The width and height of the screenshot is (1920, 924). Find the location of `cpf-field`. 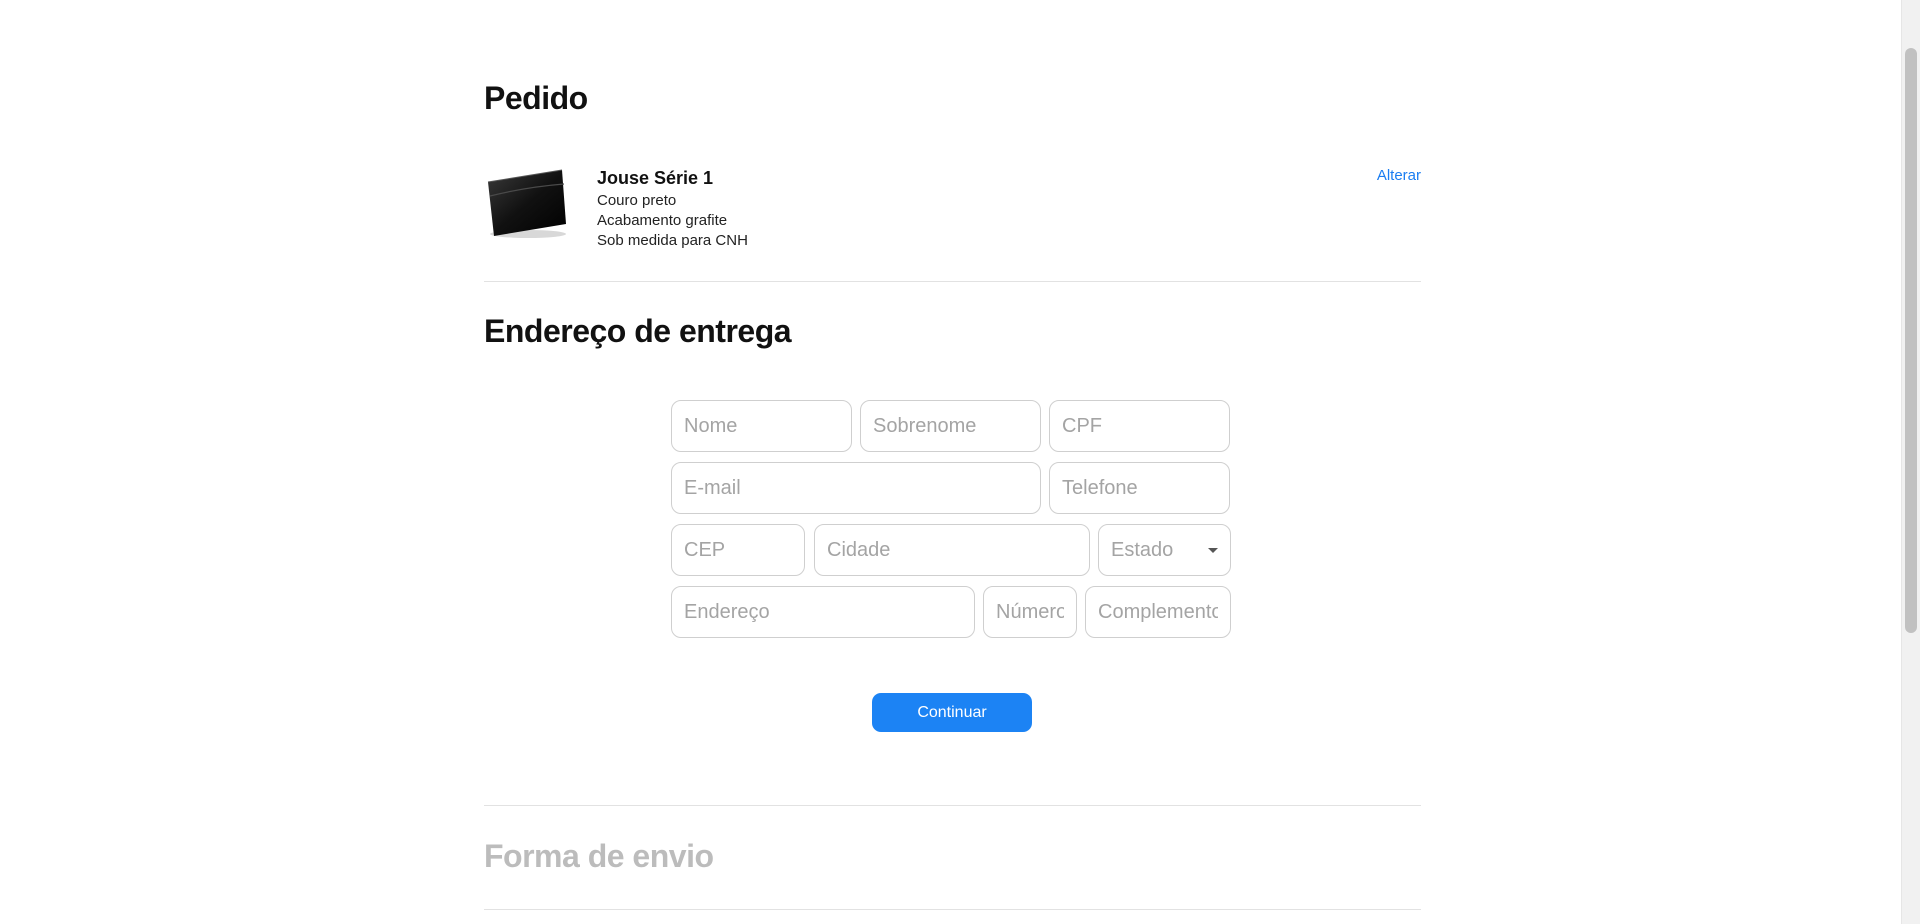

cpf-field is located at coordinates (1139, 426).